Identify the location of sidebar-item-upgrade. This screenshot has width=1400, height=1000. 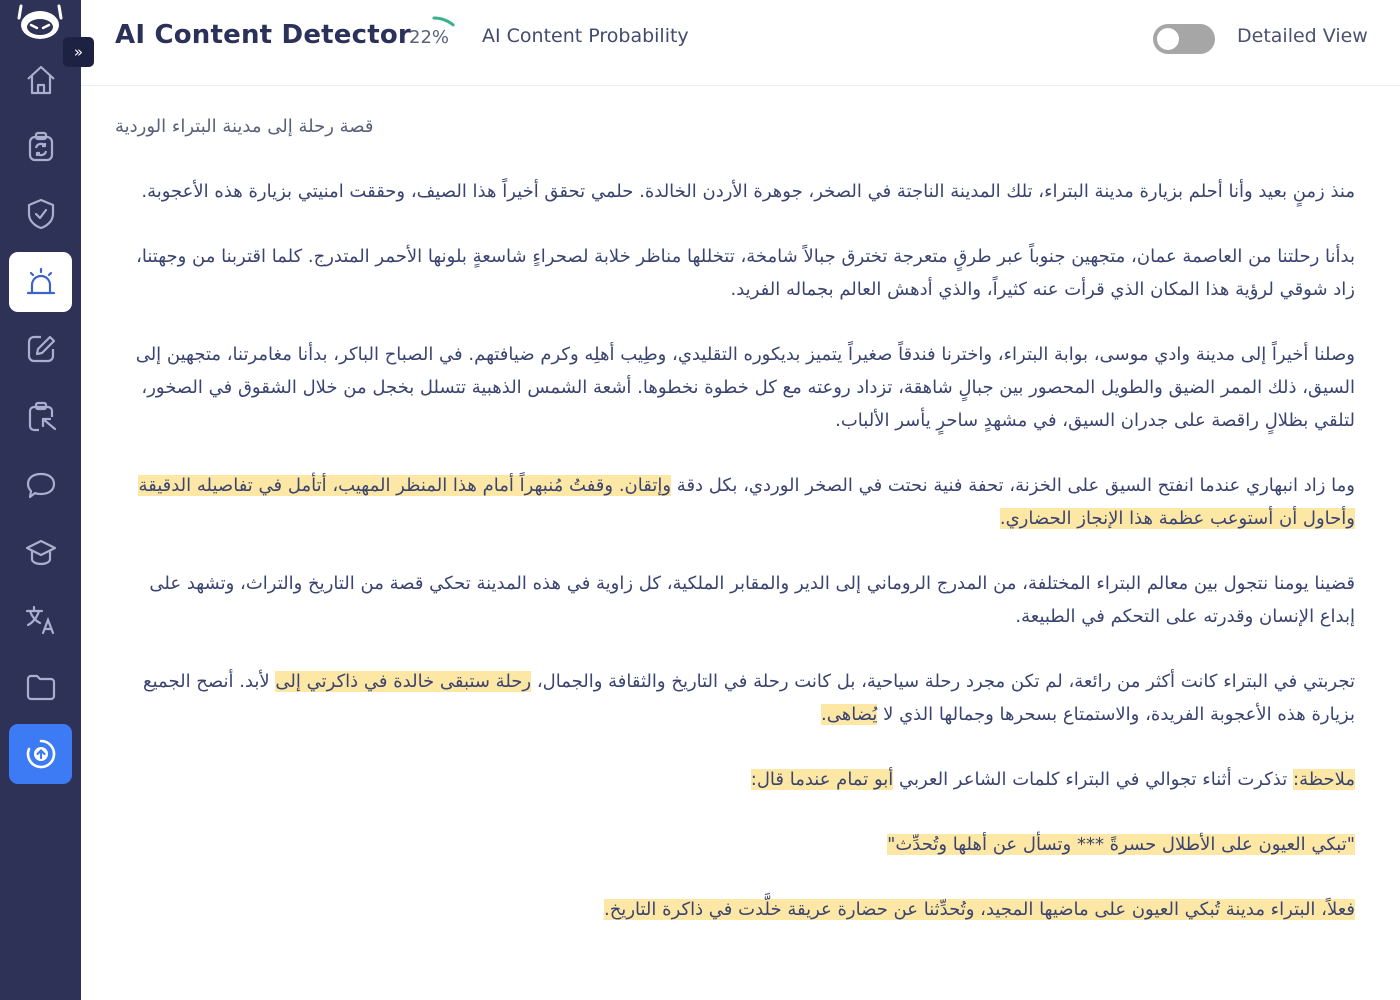
(40, 754).